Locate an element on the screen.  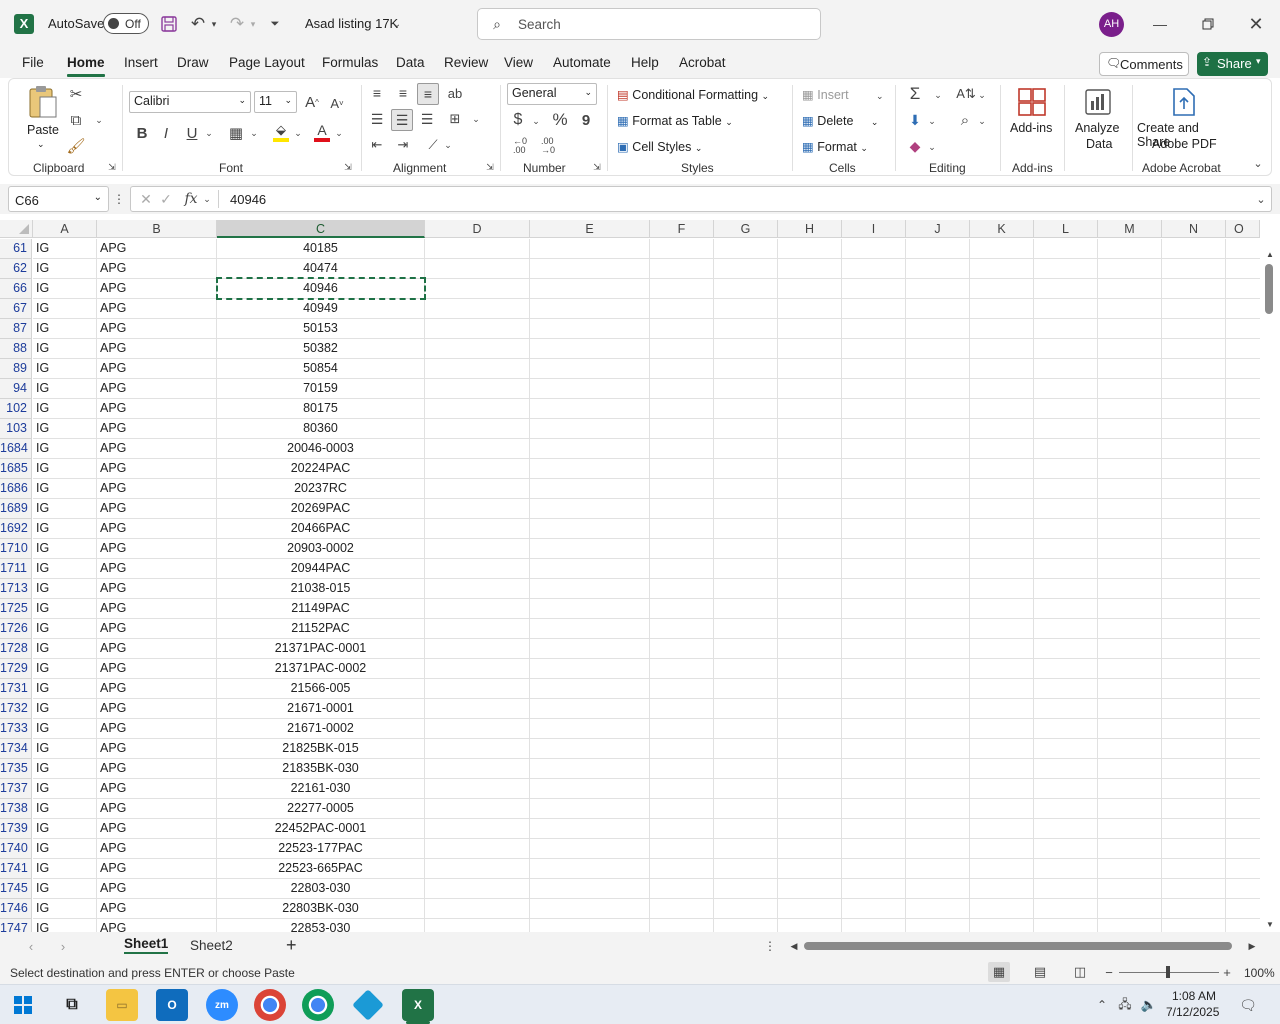
tab-split-icon: ⋮ is located at coordinates (770, 946).